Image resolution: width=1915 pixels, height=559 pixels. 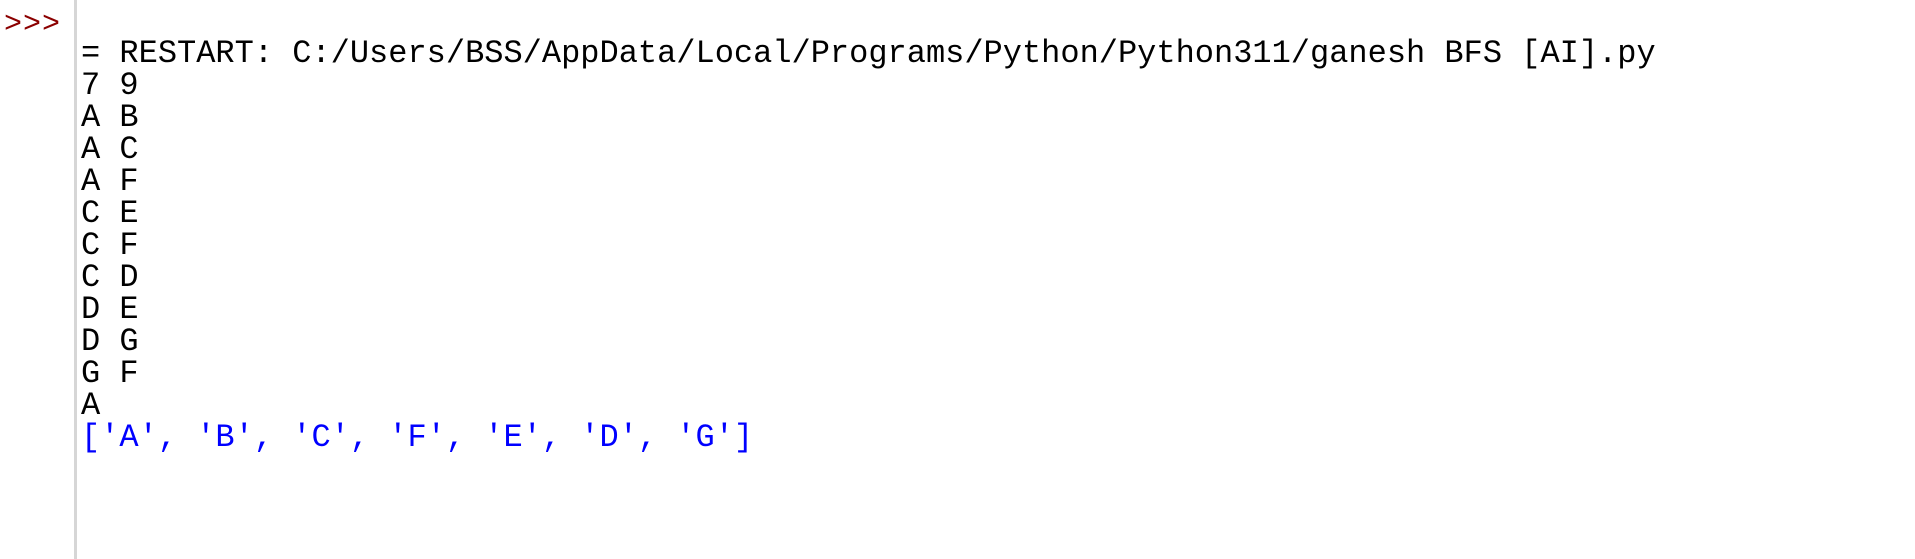 I want to click on shell-gutter: >>>, so click(x=37, y=279).